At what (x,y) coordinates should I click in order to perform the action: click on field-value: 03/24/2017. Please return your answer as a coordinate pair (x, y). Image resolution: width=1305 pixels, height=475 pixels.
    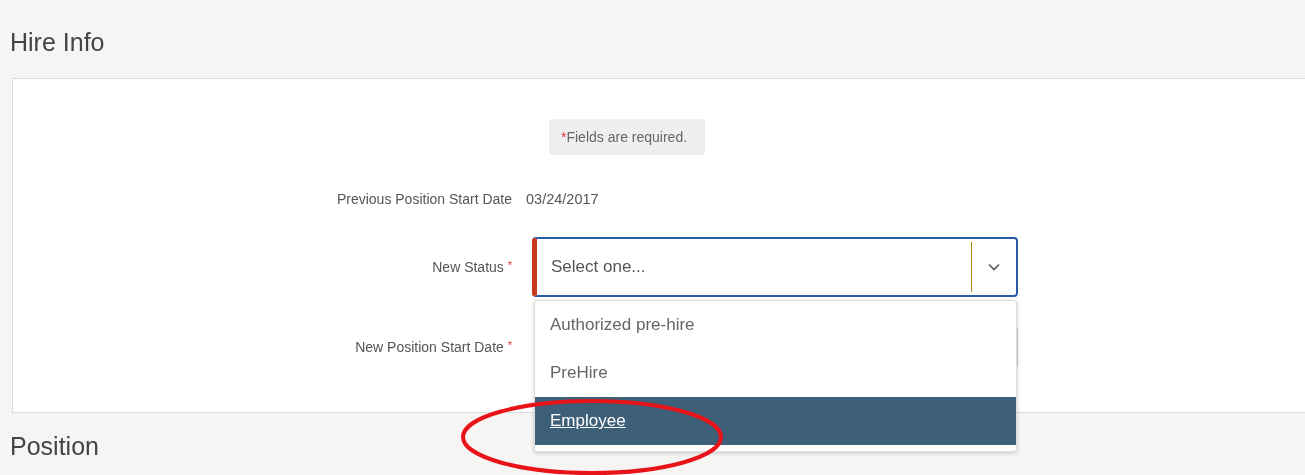
    Looking at the image, I should click on (563, 199).